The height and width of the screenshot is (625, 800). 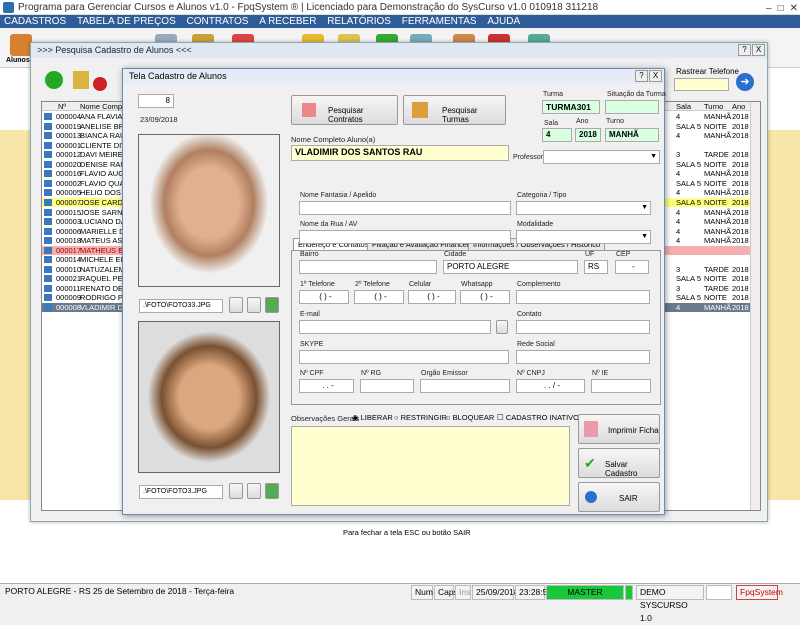 What do you see at coordinates (715, 164) in the screenshot?
I see `cell-turno: NOITE` at bounding box center [715, 164].